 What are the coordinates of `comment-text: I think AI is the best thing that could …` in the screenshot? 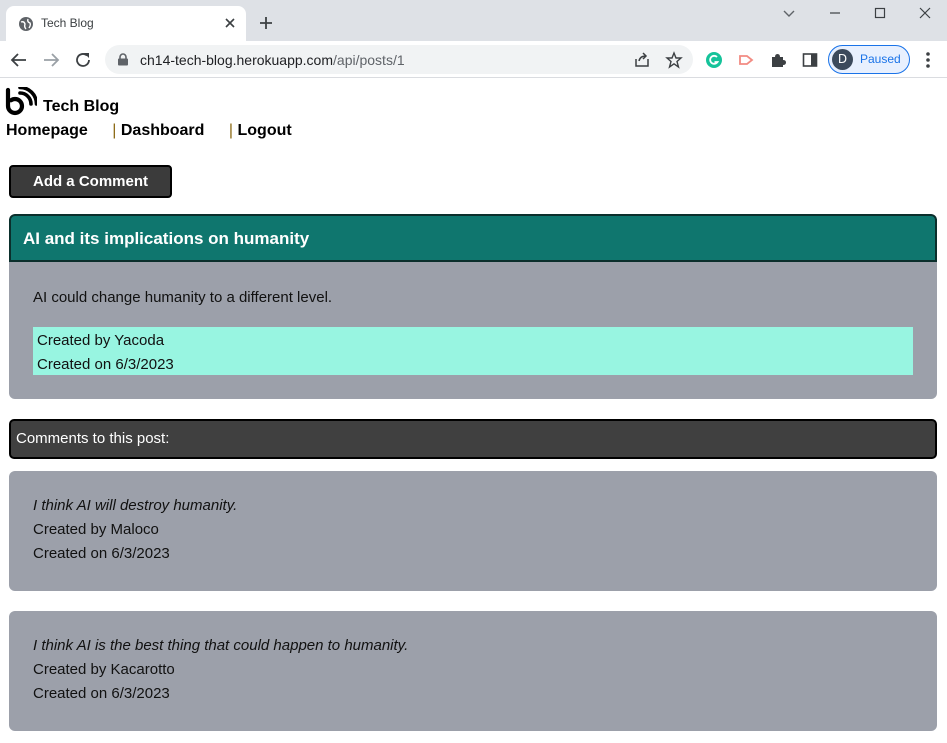 It's located at (221, 645).